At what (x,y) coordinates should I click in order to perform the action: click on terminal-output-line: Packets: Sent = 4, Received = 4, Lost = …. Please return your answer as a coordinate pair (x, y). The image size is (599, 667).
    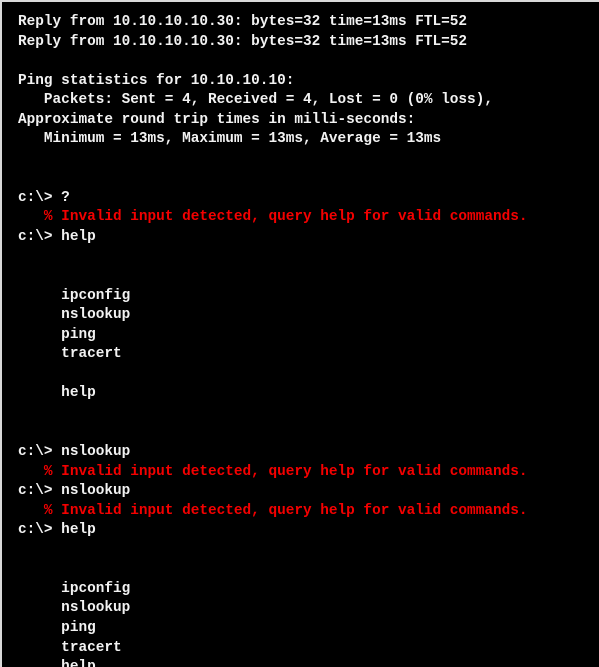
    Looking at the image, I should click on (255, 100).